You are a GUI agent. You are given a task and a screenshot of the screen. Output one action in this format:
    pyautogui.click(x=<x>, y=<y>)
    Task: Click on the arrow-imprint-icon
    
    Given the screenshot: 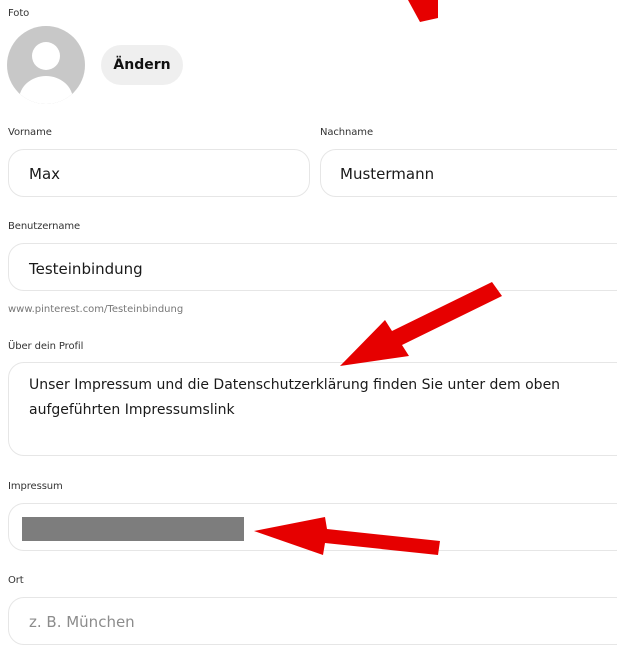 What is the action you would take?
    pyautogui.click(x=347, y=536)
    